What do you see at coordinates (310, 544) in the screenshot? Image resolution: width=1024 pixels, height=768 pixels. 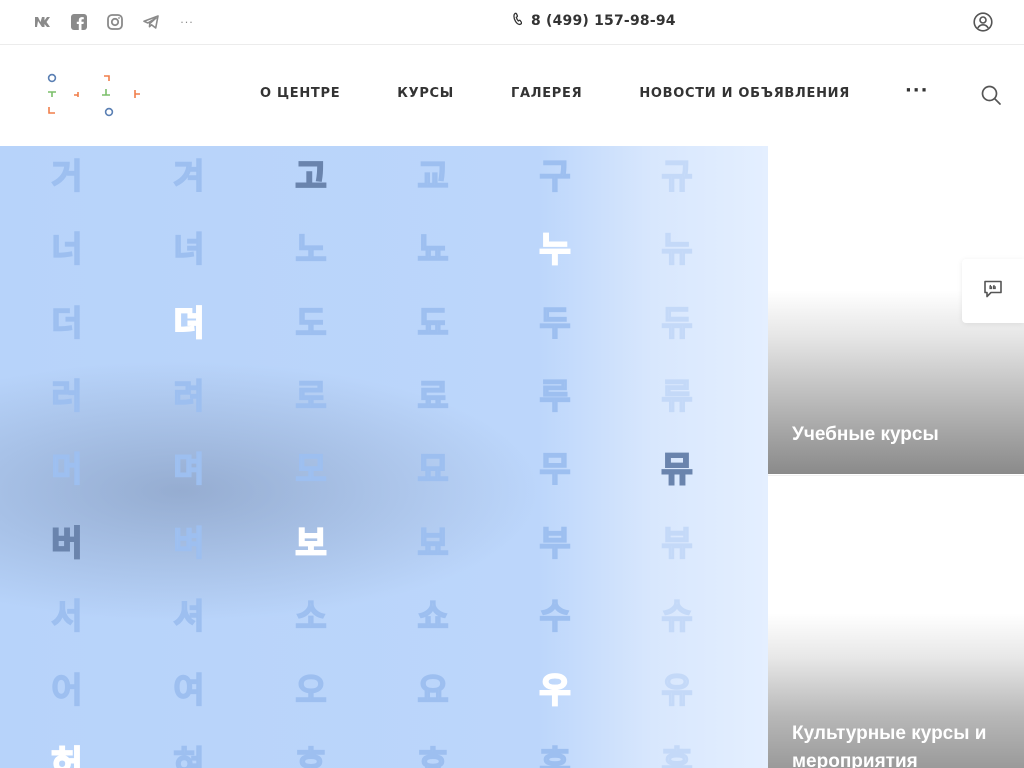 I see `hangul-glyph: 보` at bounding box center [310, 544].